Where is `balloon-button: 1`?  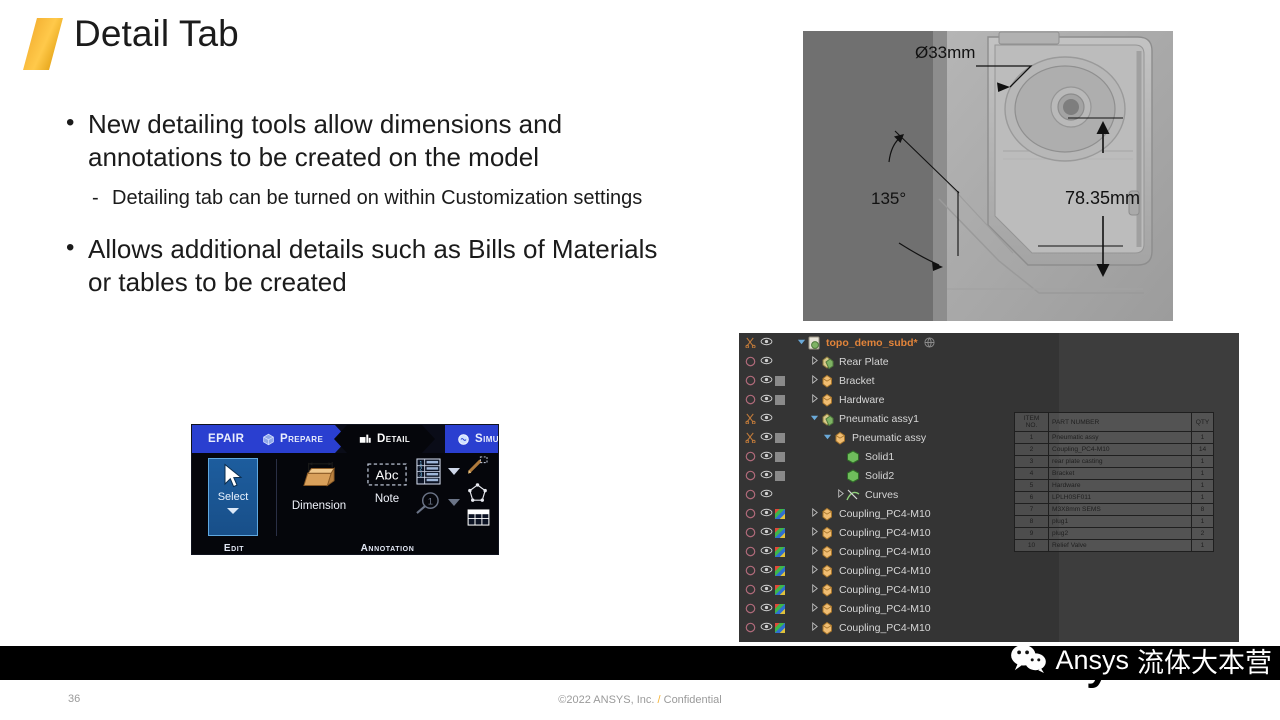 balloon-button: 1 is located at coordinates (427, 505).